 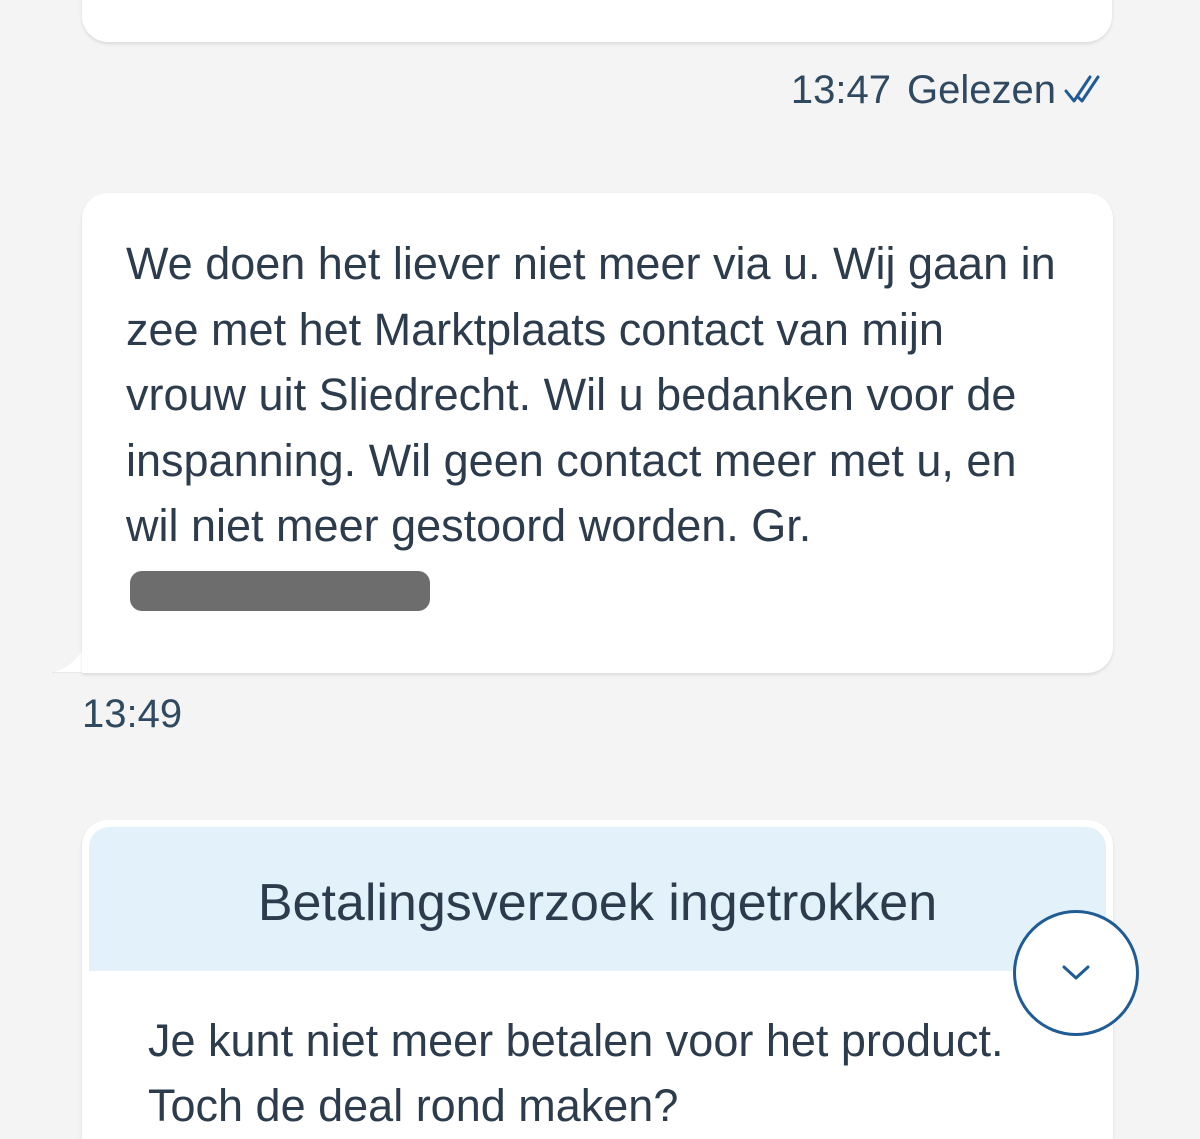 What do you see at coordinates (280, 590) in the screenshot?
I see `redacted-name` at bounding box center [280, 590].